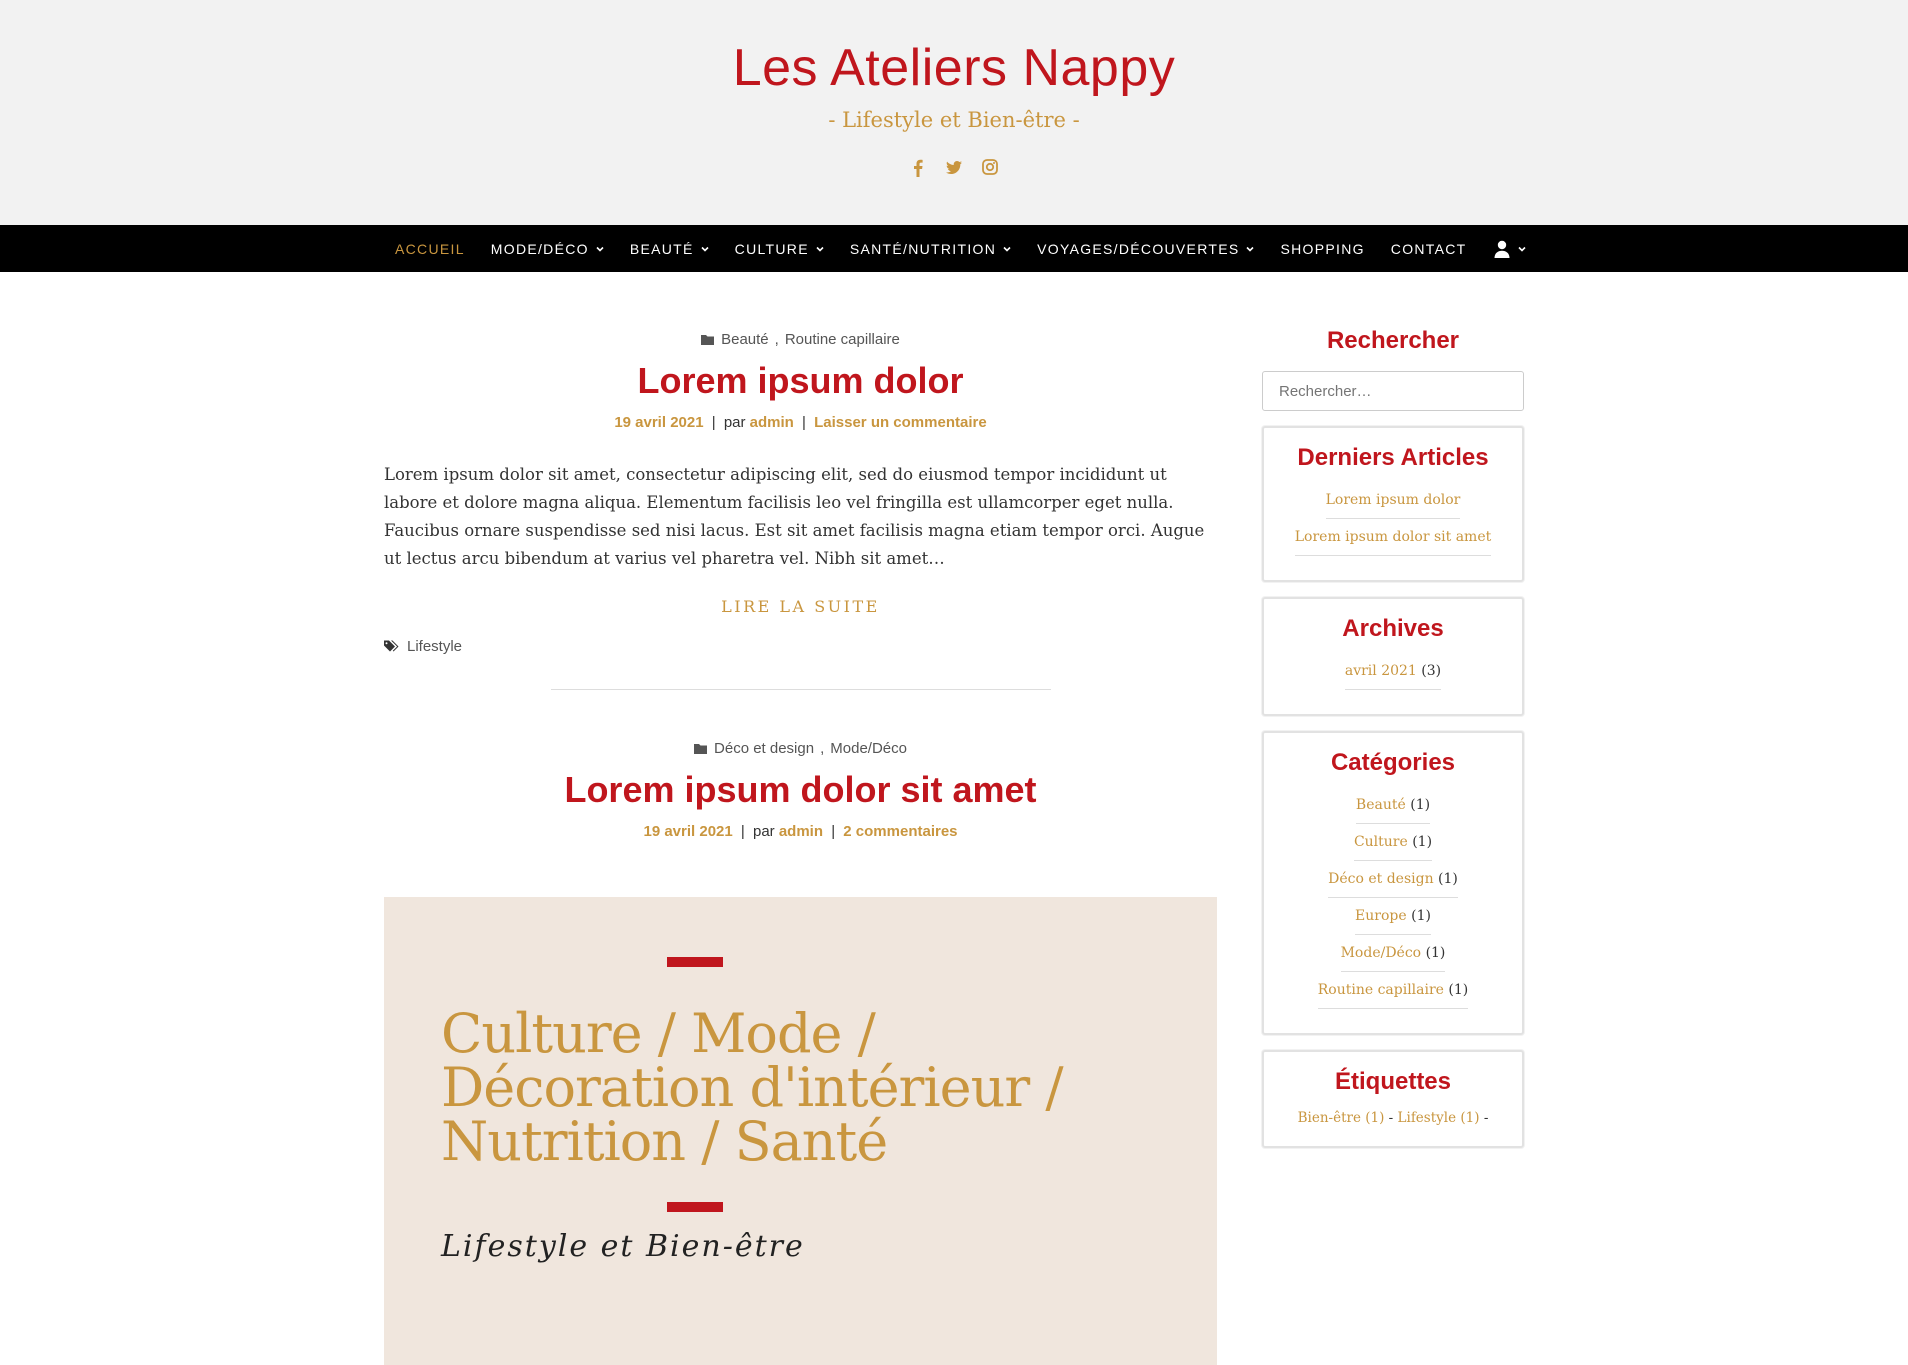 This screenshot has width=1908, height=1365. I want to click on category-link: Culture, so click(1381, 842).